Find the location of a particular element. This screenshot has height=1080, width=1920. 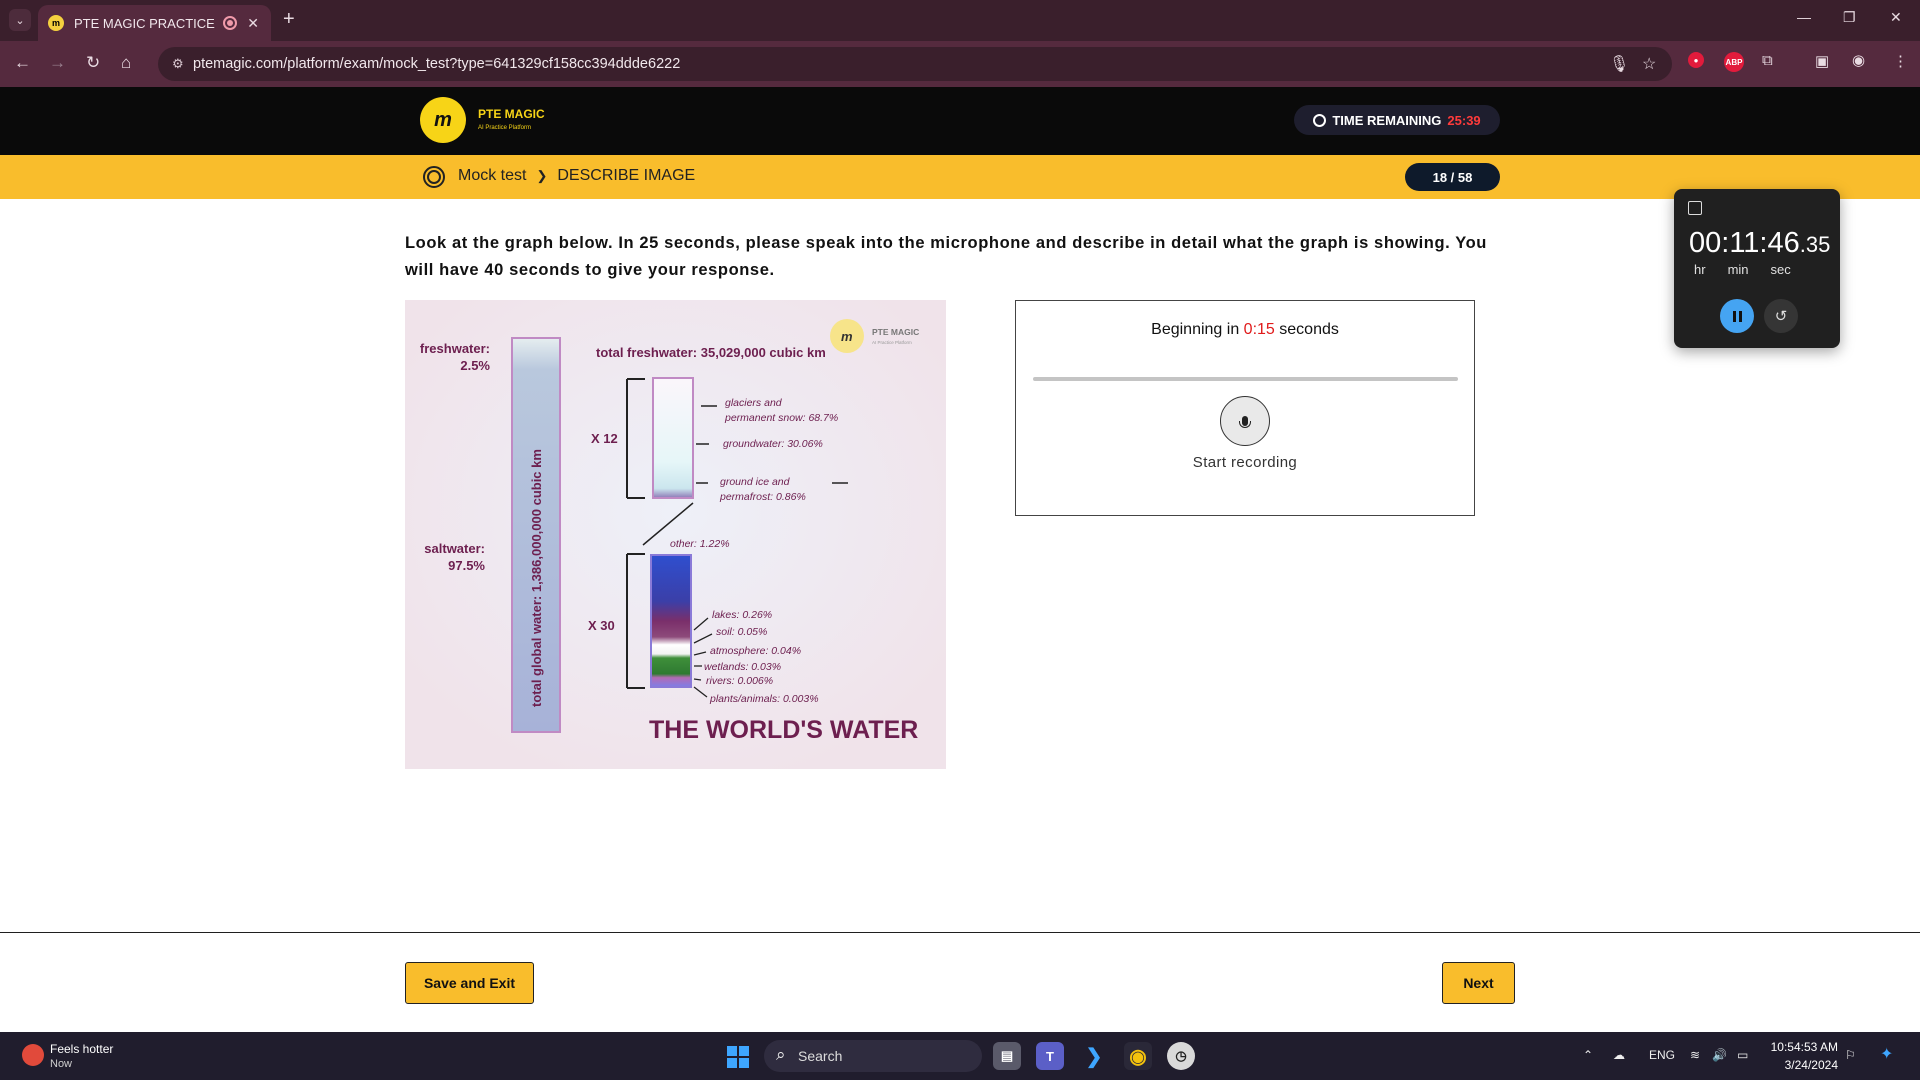

language-indicator: ENG is located at coordinates (1662, 1055).